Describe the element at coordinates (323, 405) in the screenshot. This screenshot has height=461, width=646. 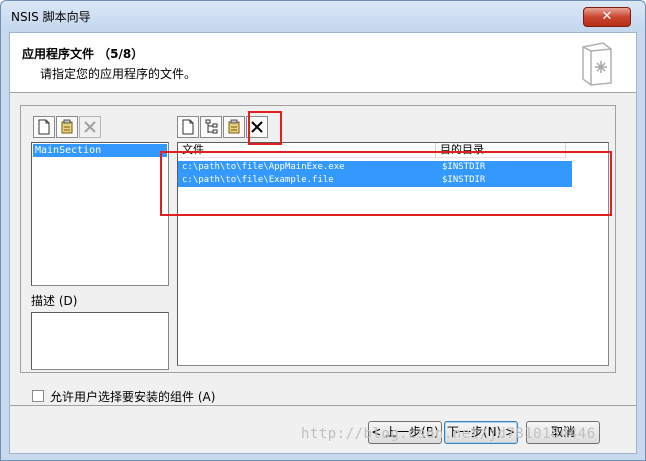
I see `divider` at that location.